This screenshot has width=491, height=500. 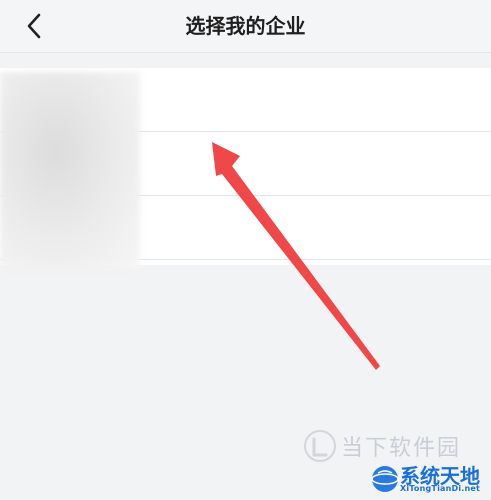 I want to click on blurred-company-logo, so click(x=70, y=170).